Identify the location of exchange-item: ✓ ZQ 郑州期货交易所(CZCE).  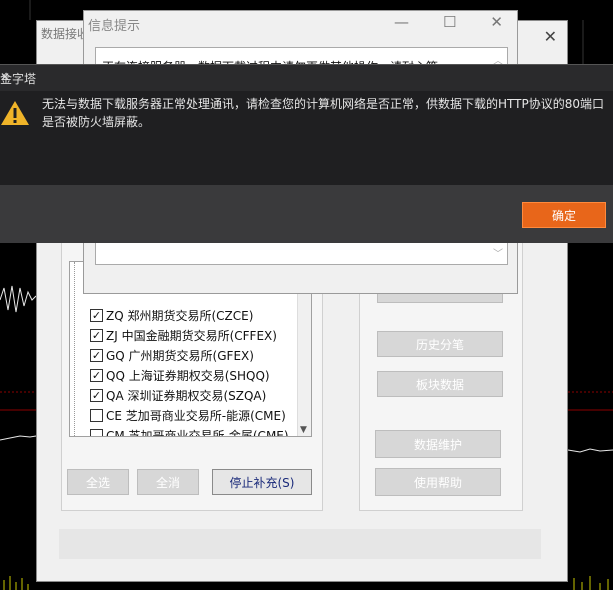
(171, 315).